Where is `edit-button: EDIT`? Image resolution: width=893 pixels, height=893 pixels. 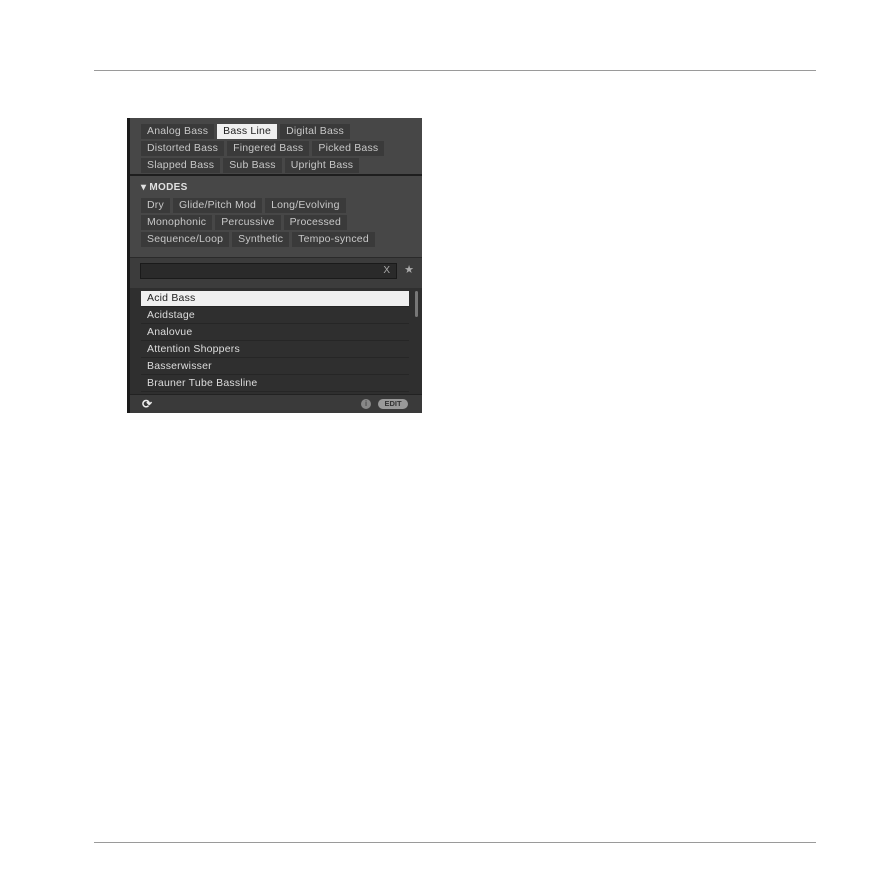
edit-button: EDIT is located at coordinates (393, 404).